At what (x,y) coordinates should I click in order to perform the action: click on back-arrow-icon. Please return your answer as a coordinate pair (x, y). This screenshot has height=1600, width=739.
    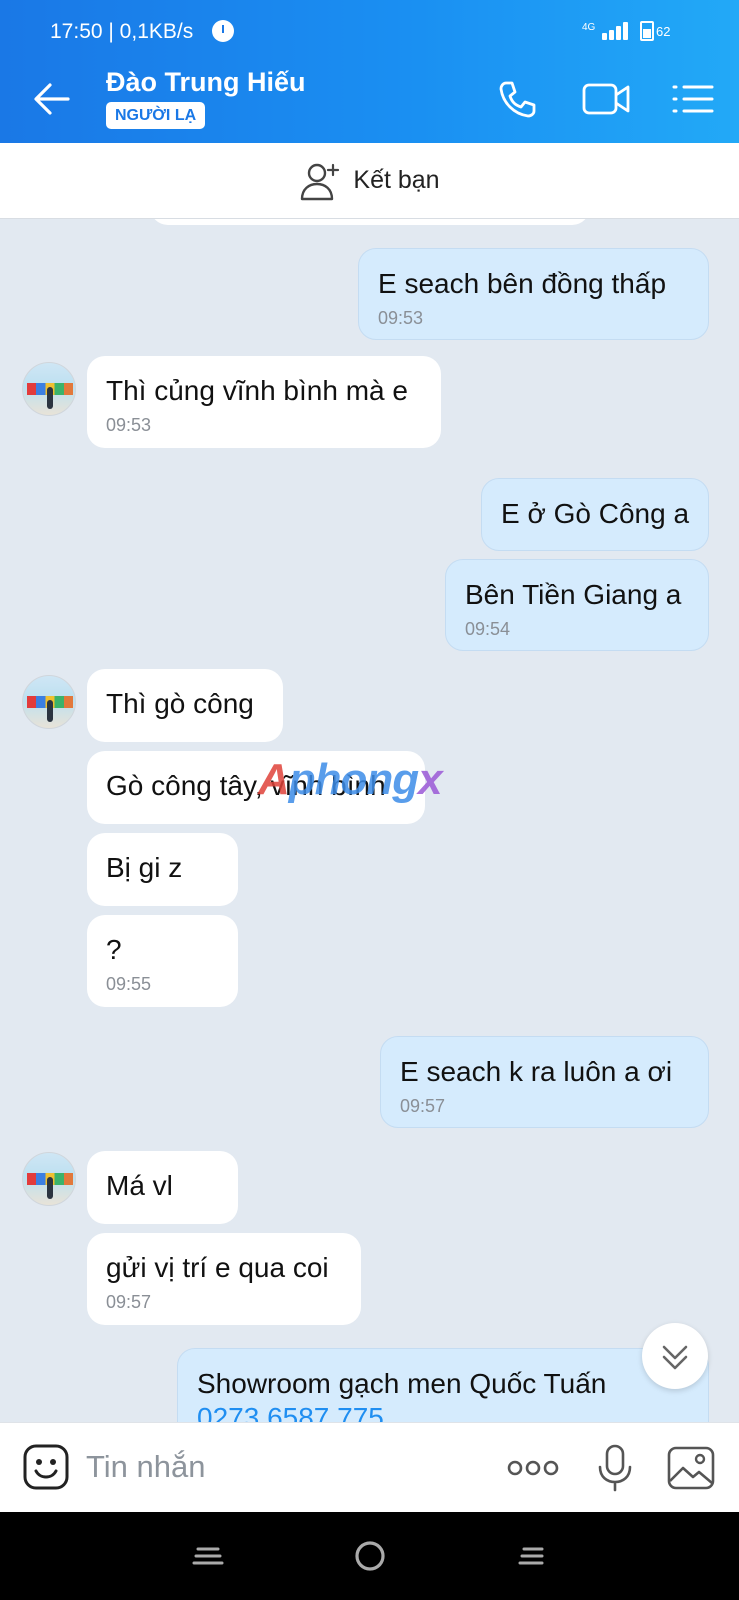
    Looking at the image, I should click on (52, 99).